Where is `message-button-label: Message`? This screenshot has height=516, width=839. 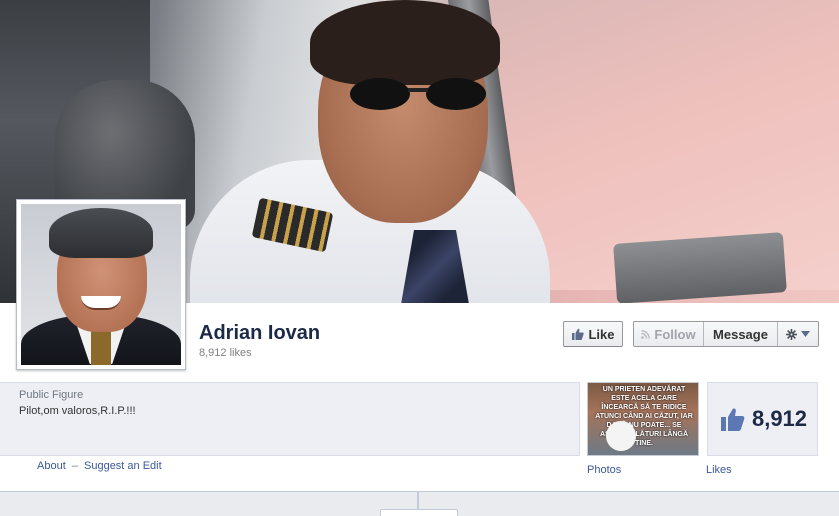 message-button-label: Message is located at coordinates (740, 334).